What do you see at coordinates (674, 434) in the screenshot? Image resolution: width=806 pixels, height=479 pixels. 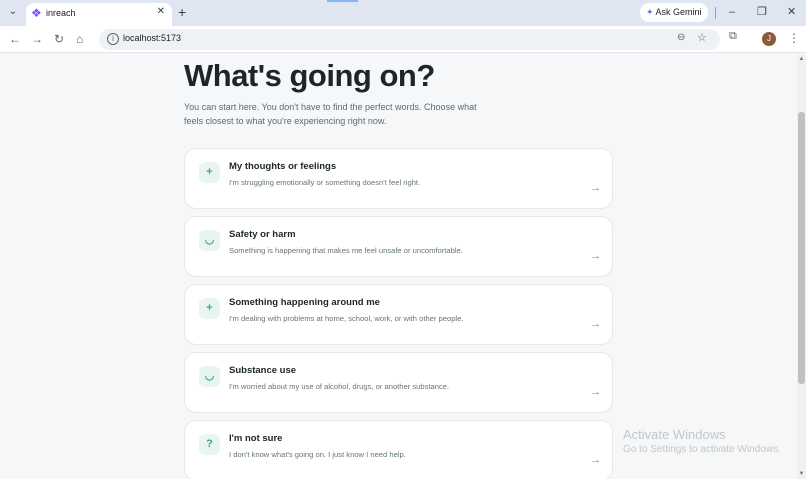 I see `activate-windows-title: Activate Windows` at bounding box center [674, 434].